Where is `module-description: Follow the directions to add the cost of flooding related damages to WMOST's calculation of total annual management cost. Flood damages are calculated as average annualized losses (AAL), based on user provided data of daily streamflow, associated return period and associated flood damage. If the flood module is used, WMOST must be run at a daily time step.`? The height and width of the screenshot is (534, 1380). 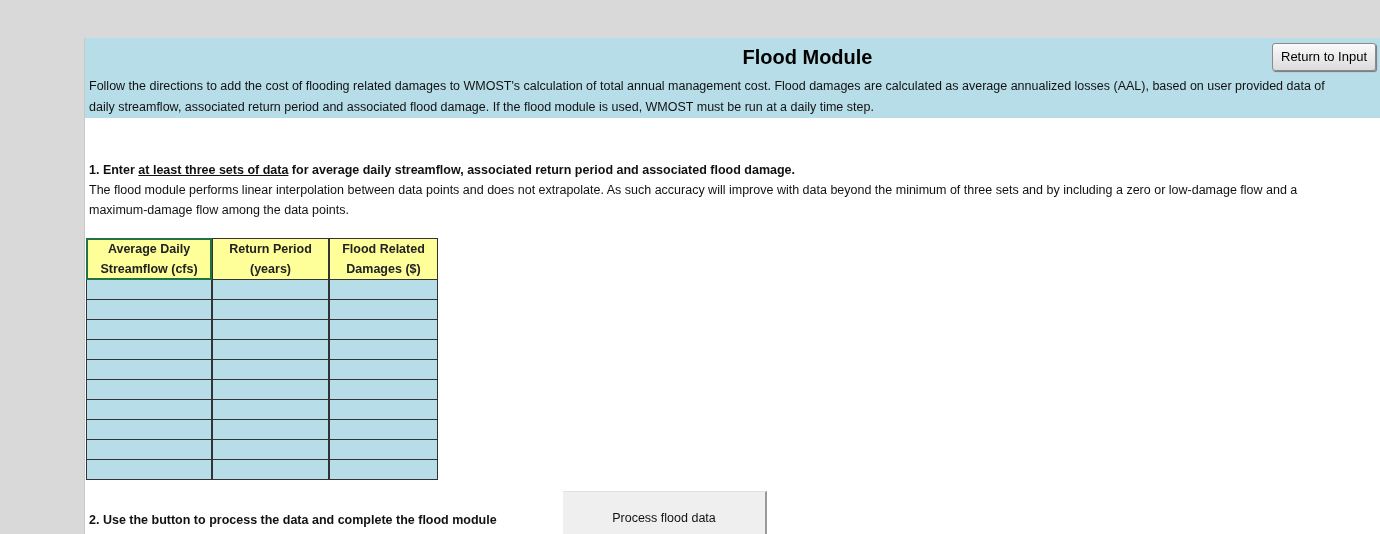 module-description: Follow the directions to add the cost of flooding related damages to WMOST's calculation of total annual management cost. Flood damages are calculated as average annualized losses (AAL), based on user provided data of daily streamflow, associated return period and associated flood damage. If the flood module is used, WMOST must be run at a daily time step. is located at coordinates (707, 97).